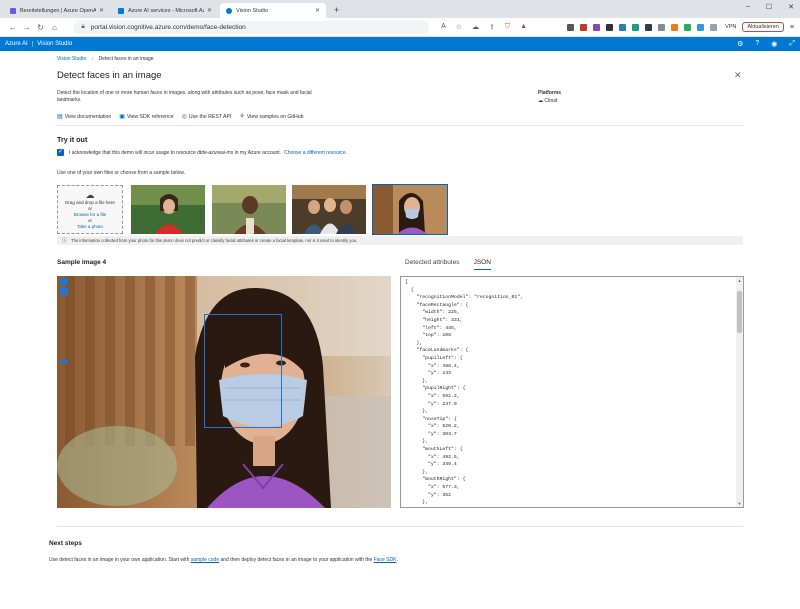  I want to click on tab-label: Vision Studio, so click(252, 10).